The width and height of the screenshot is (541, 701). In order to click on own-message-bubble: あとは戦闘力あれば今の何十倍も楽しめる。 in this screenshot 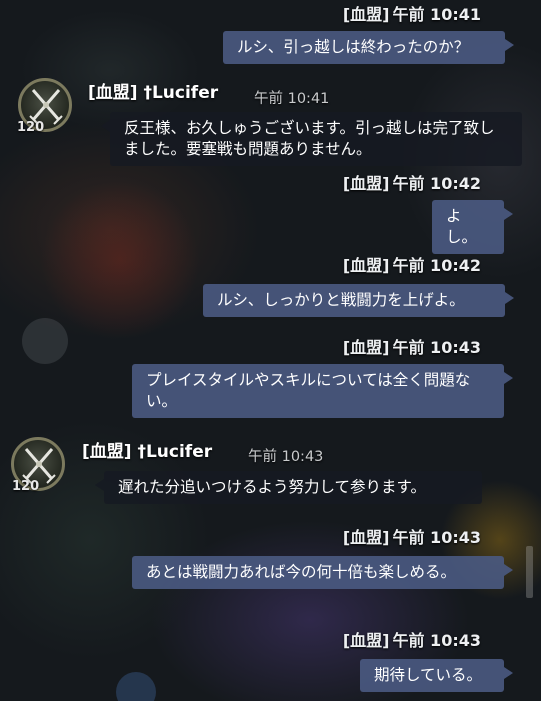, I will do `click(322, 572)`.